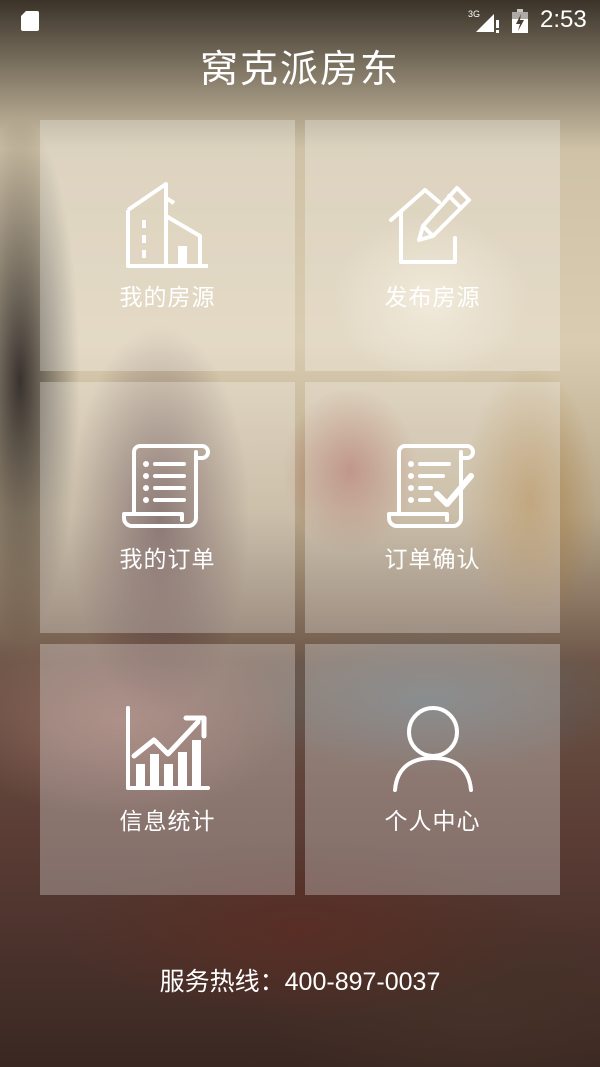 This screenshot has height=1067, width=600. Describe the element at coordinates (483, 21) in the screenshot. I see `signal-icon: 3G` at that location.